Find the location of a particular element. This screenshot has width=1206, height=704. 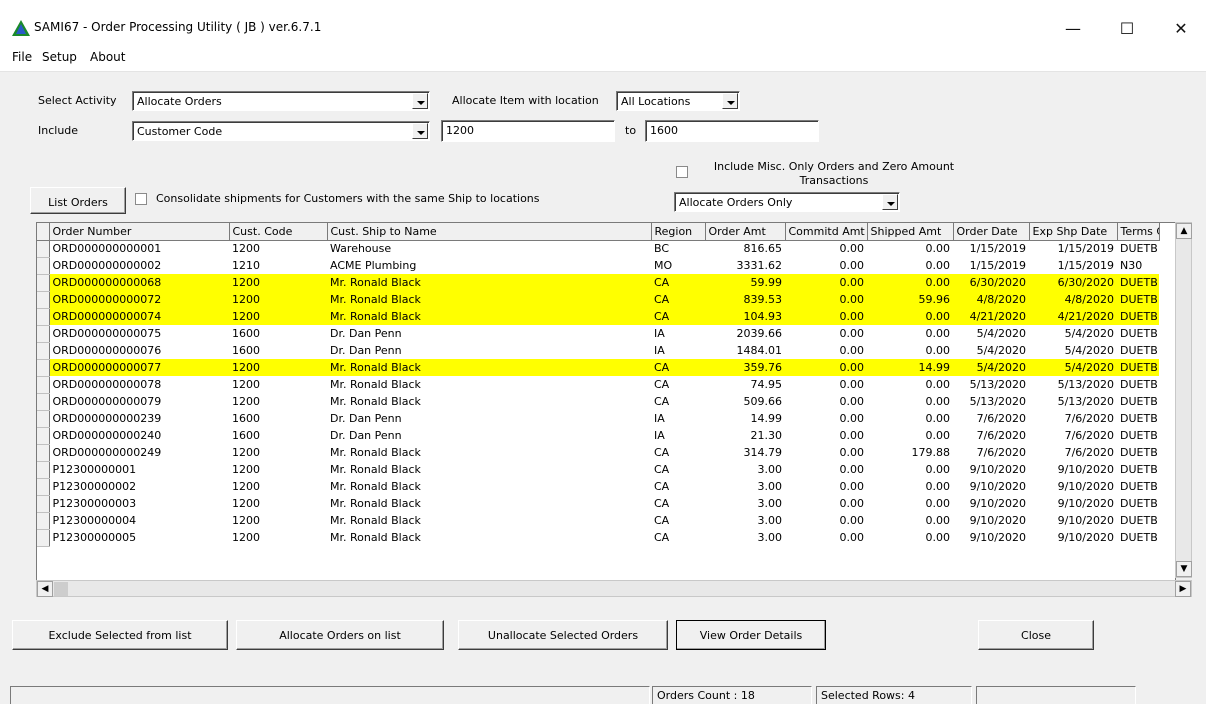

close-icon: ✕ is located at coordinates (1181, 29).